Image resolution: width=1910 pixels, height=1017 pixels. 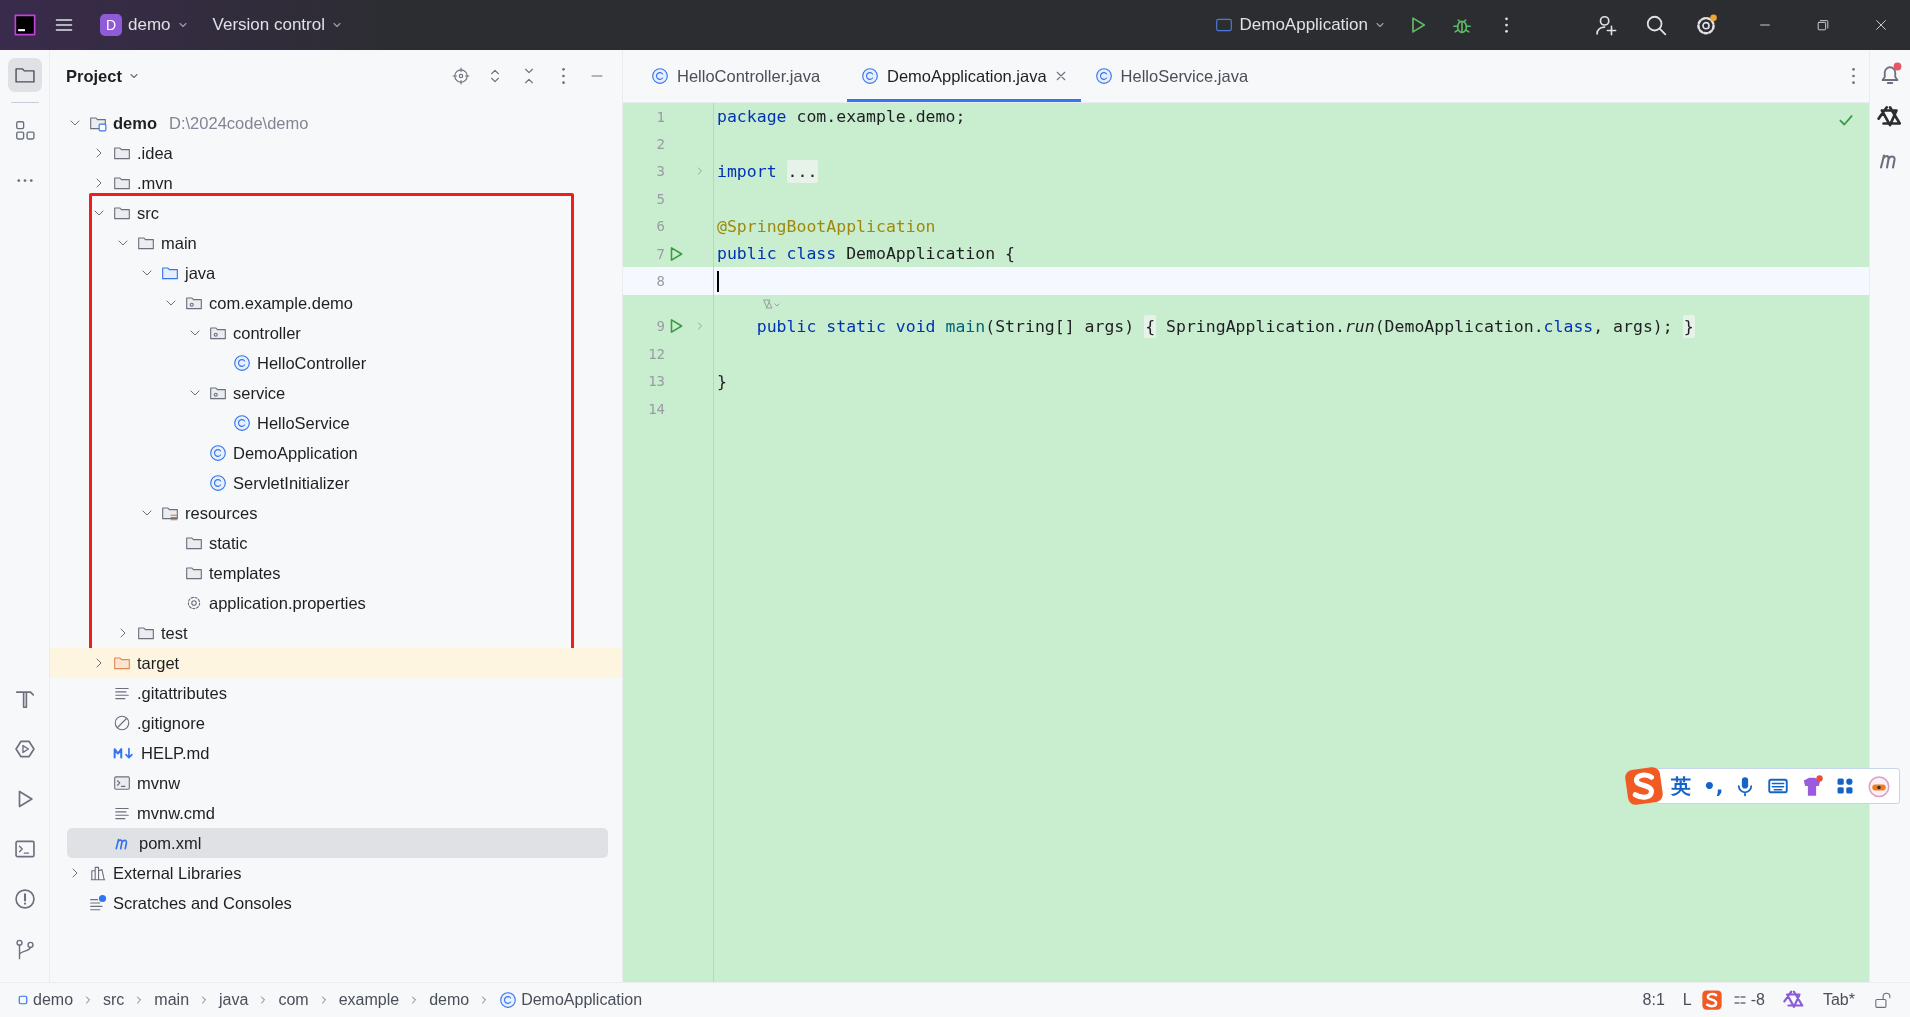 I want to click on tree-item: .mvn, so click(x=336, y=183).